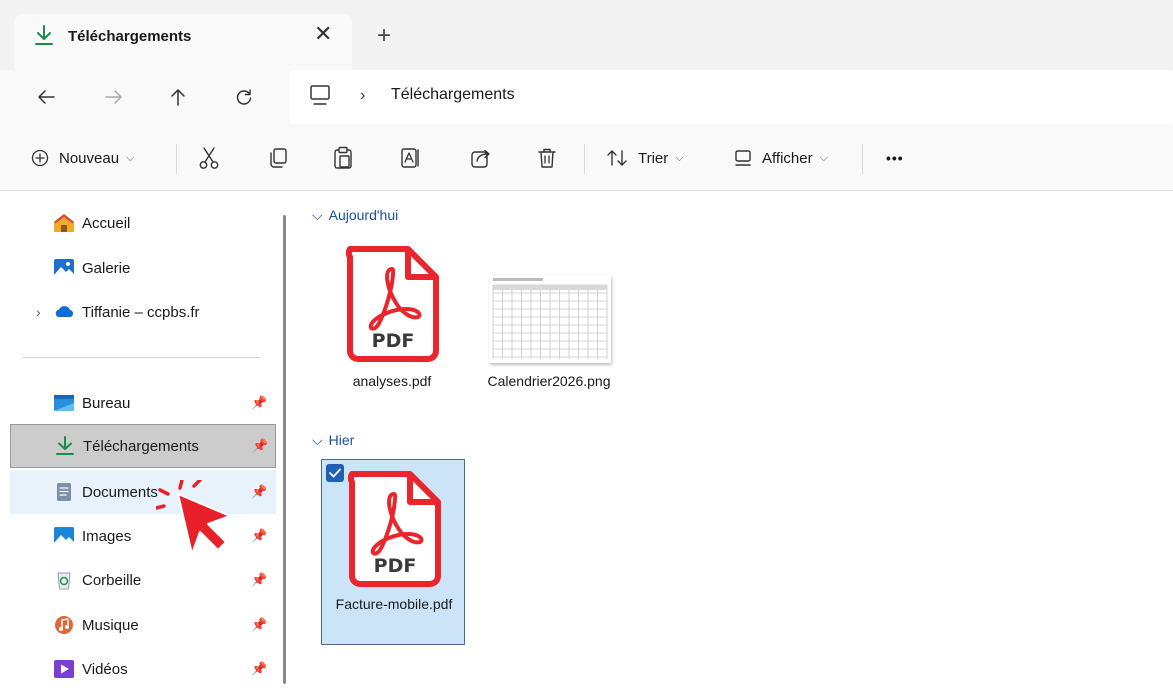 Image resolution: width=1173 pixels, height=691 pixels. Describe the element at coordinates (38, 312) in the screenshot. I see `expand-chevron-icon: ›` at that location.